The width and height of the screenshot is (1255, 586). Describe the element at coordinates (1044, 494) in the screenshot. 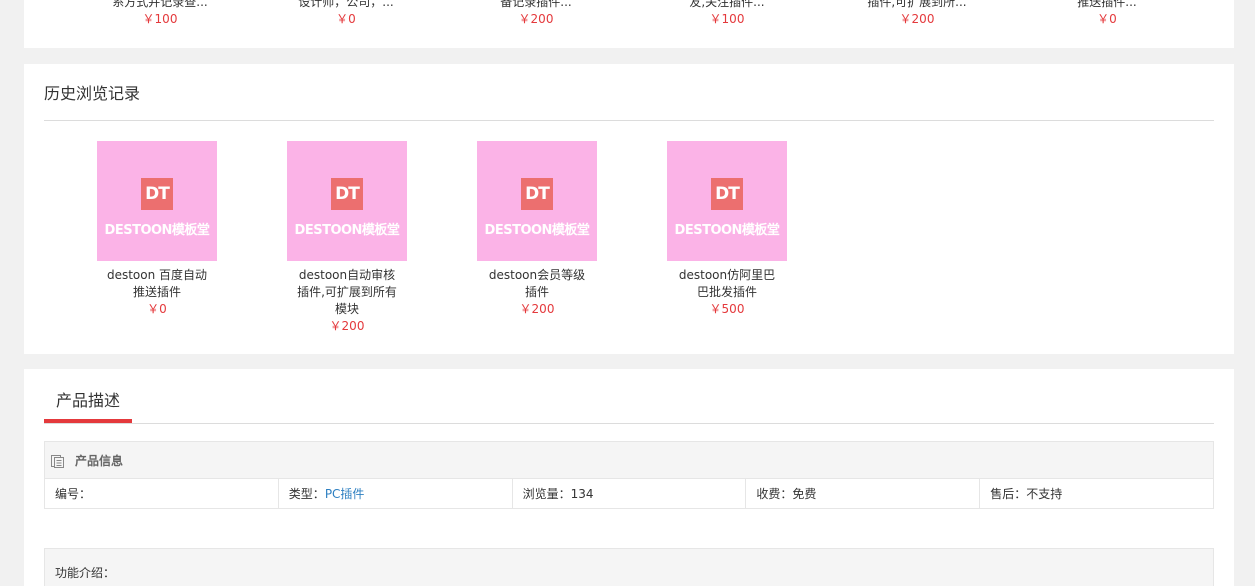

I see `info-aftersale-value: 不支持` at that location.